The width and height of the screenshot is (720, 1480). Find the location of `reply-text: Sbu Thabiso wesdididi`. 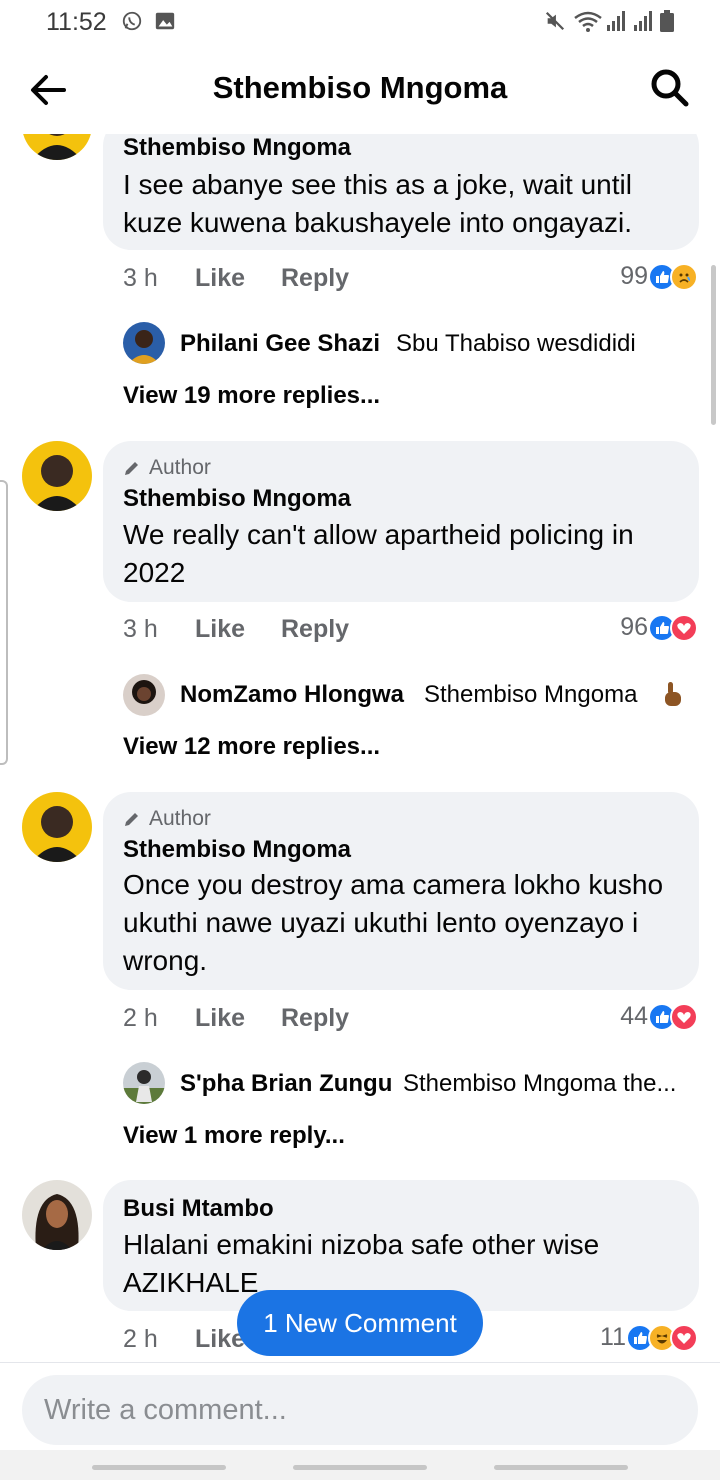

reply-text: Sbu Thabiso wesdididi is located at coordinates (516, 343).